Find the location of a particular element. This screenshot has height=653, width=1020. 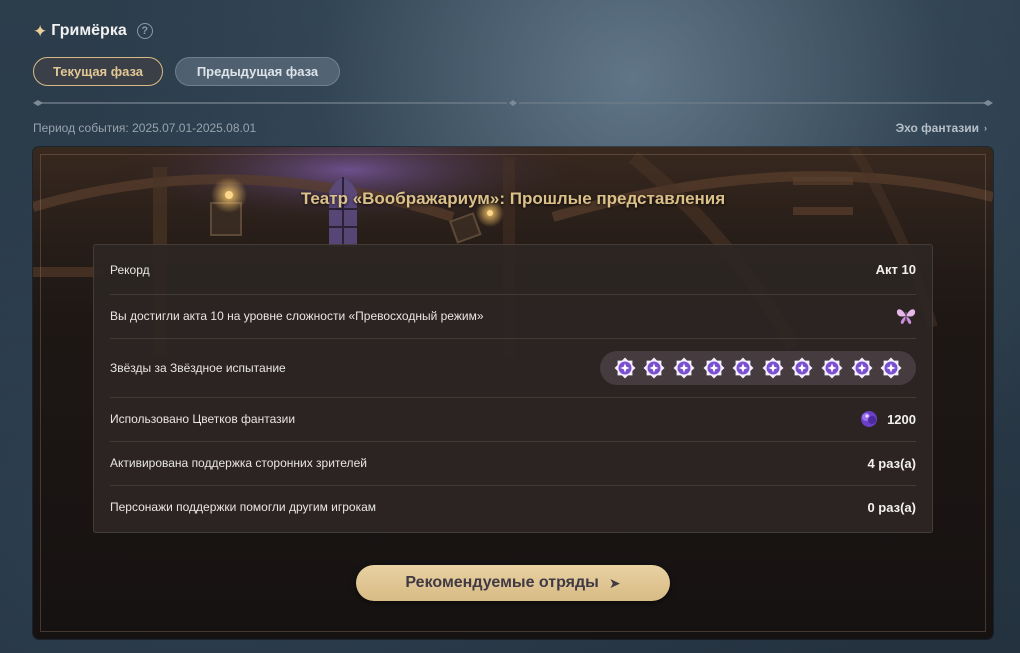

header: ✦ Гримёрка ? is located at coordinates (93, 31).